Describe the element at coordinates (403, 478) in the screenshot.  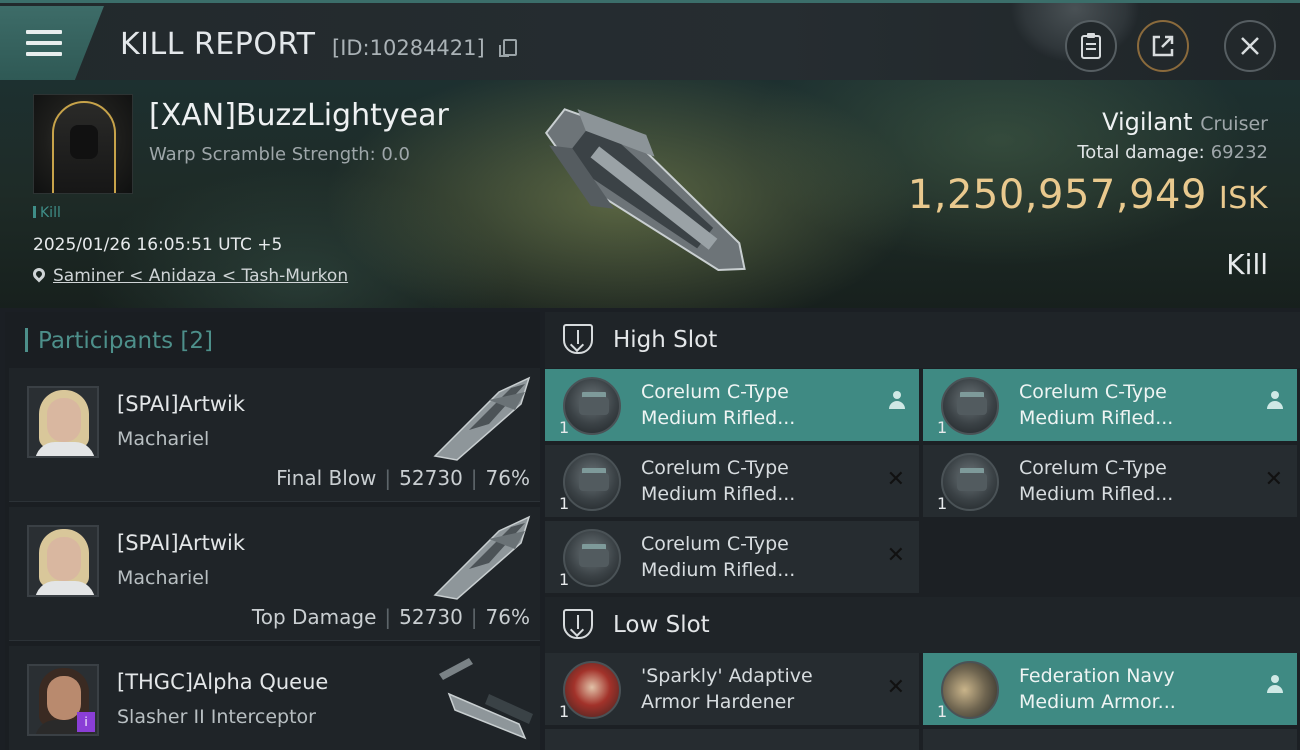
I see `participant-stats: Final Blow | 52730 | 76%` at that location.